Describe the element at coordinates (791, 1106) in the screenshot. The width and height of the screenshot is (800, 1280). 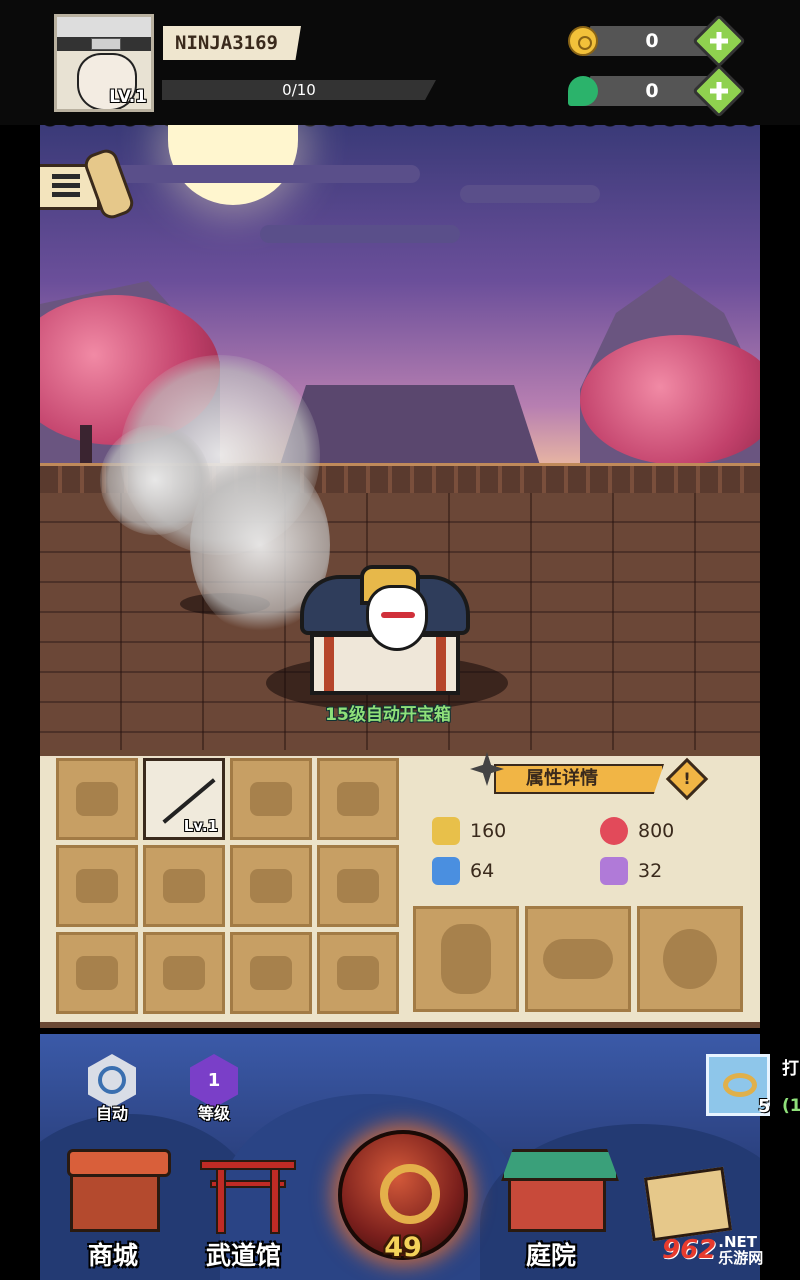
I see `side-progress: (1.` at that location.